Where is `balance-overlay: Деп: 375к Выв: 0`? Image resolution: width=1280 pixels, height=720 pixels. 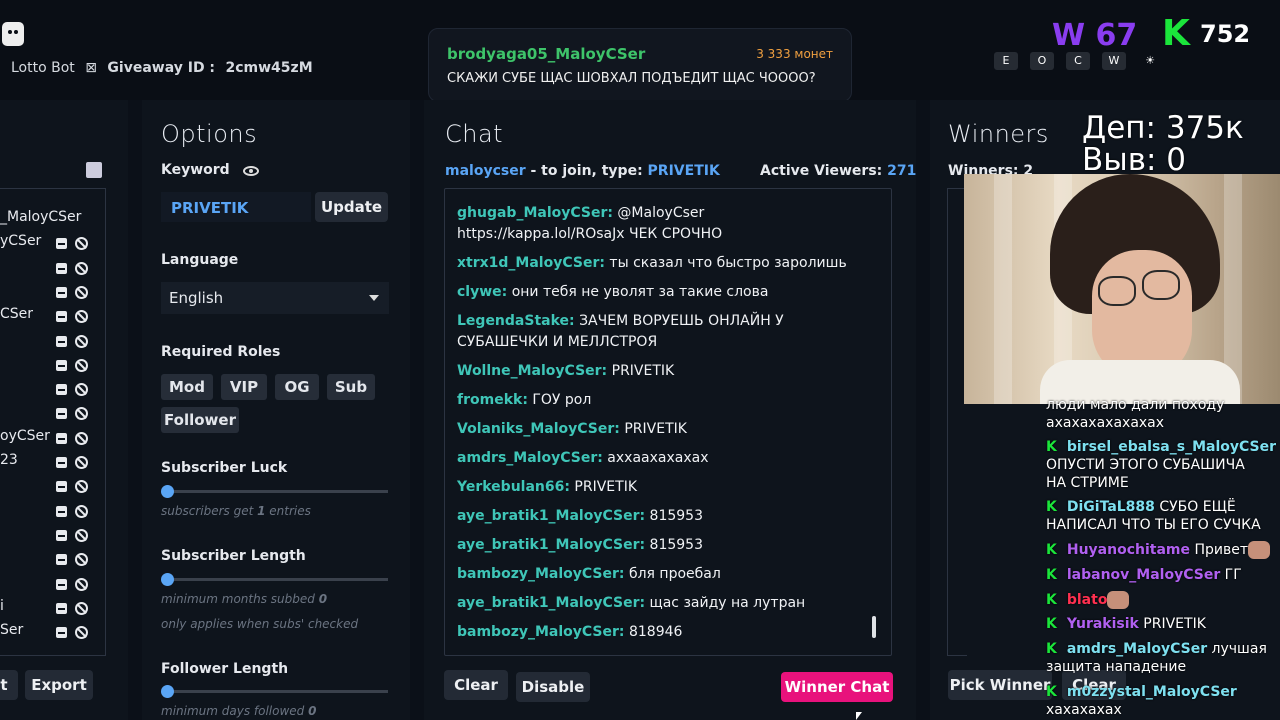
balance-overlay: Деп: 375к Выв: 0 is located at coordinates (1163, 144).